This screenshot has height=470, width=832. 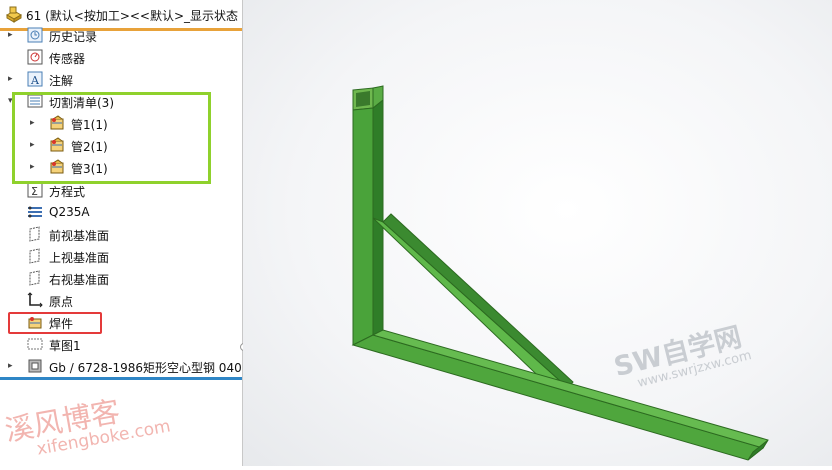 I want to click on tree-item-label: Q235A, so click(x=69, y=212).